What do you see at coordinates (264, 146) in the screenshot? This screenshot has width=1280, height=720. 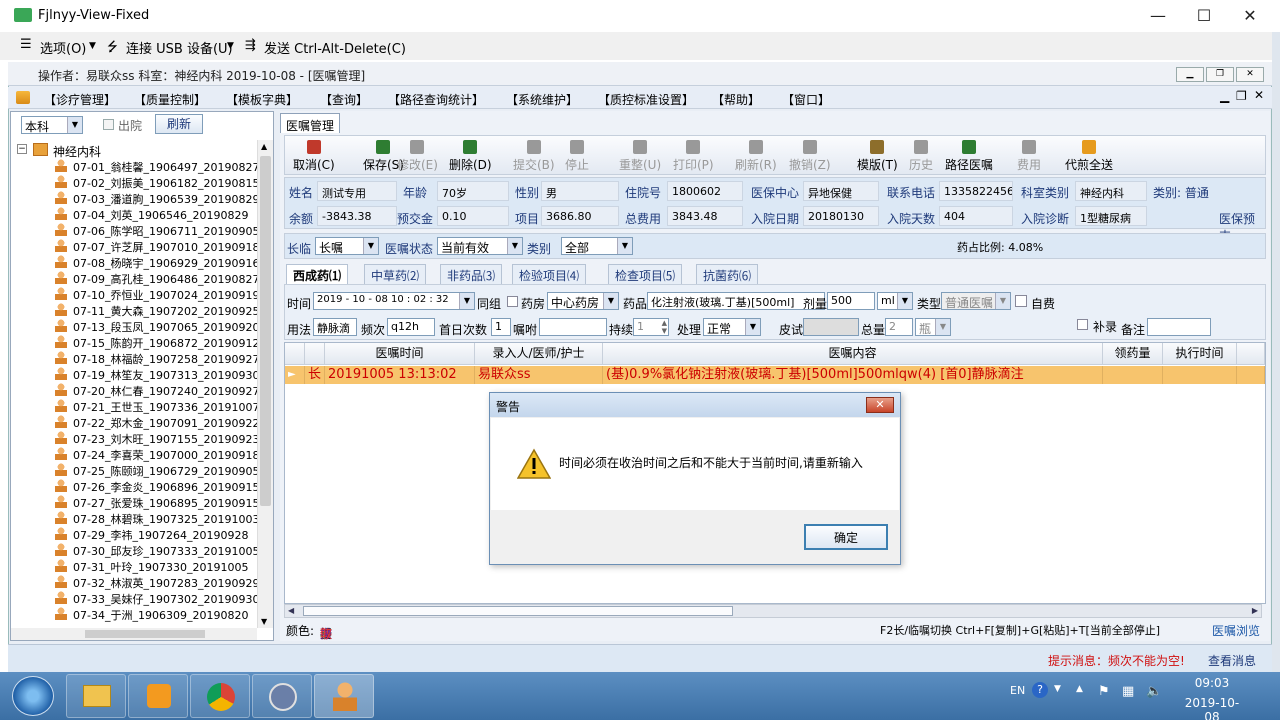 I see `scroll-up-icon: ▲` at bounding box center [264, 146].